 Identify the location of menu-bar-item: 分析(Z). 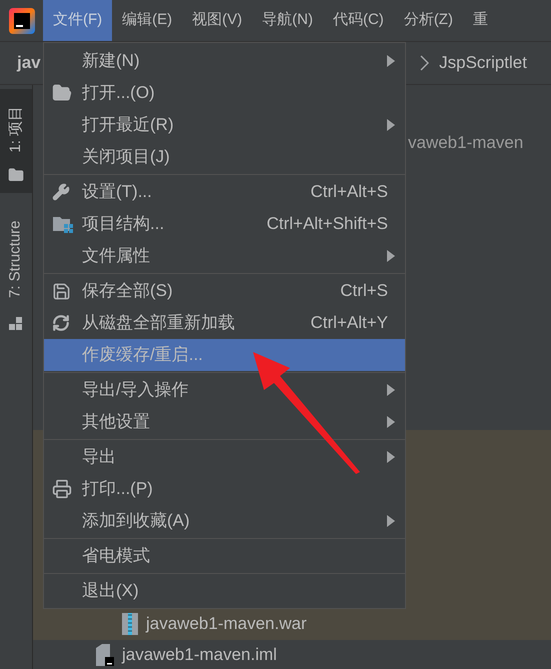
(428, 20).